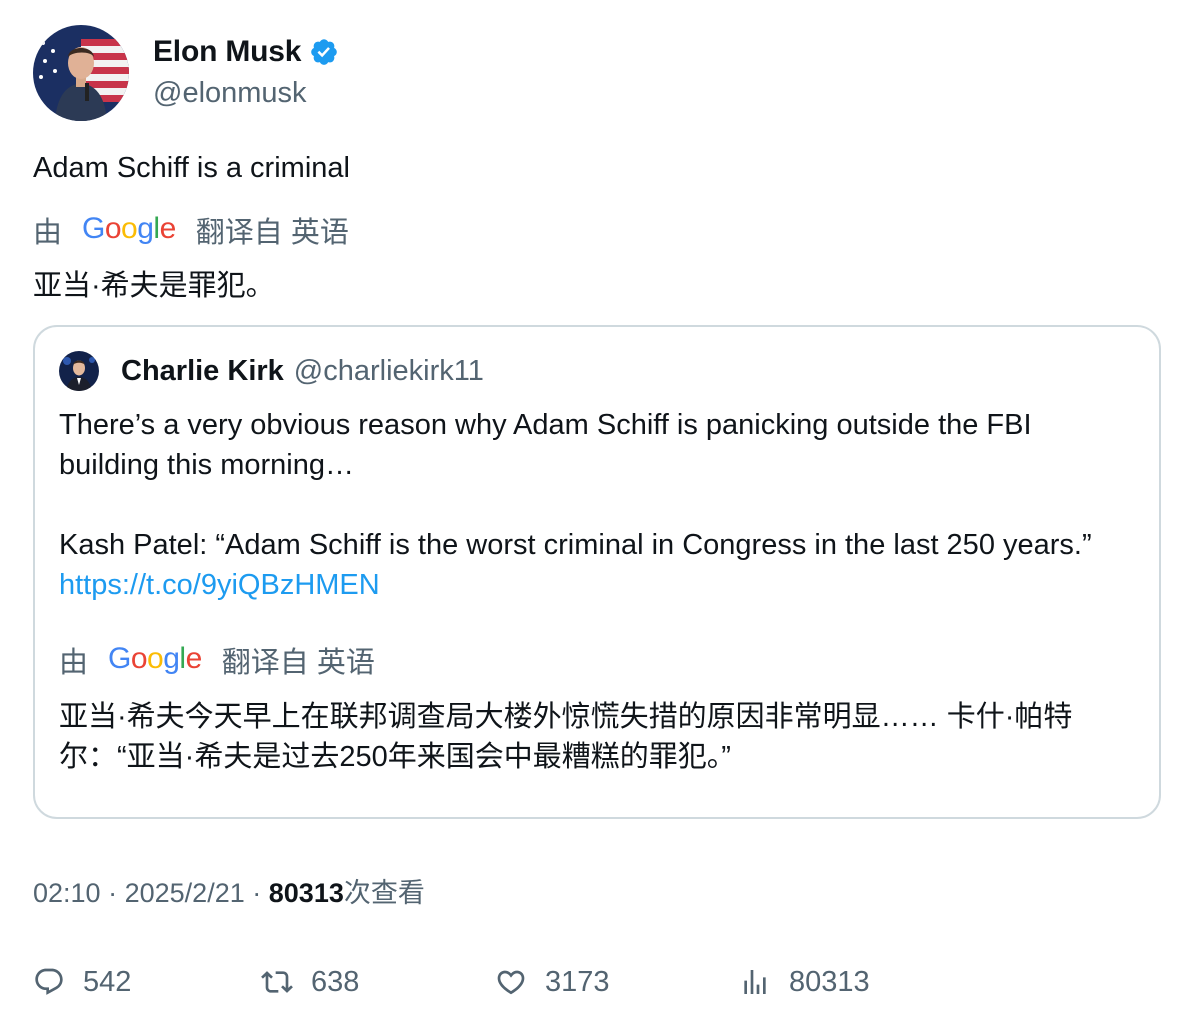 The height and width of the screenshot is (1022, 1196). Describe the element at coordinates (185, 893) in the screenshot. I see `tweet-date: 2025/2/21` at that location.